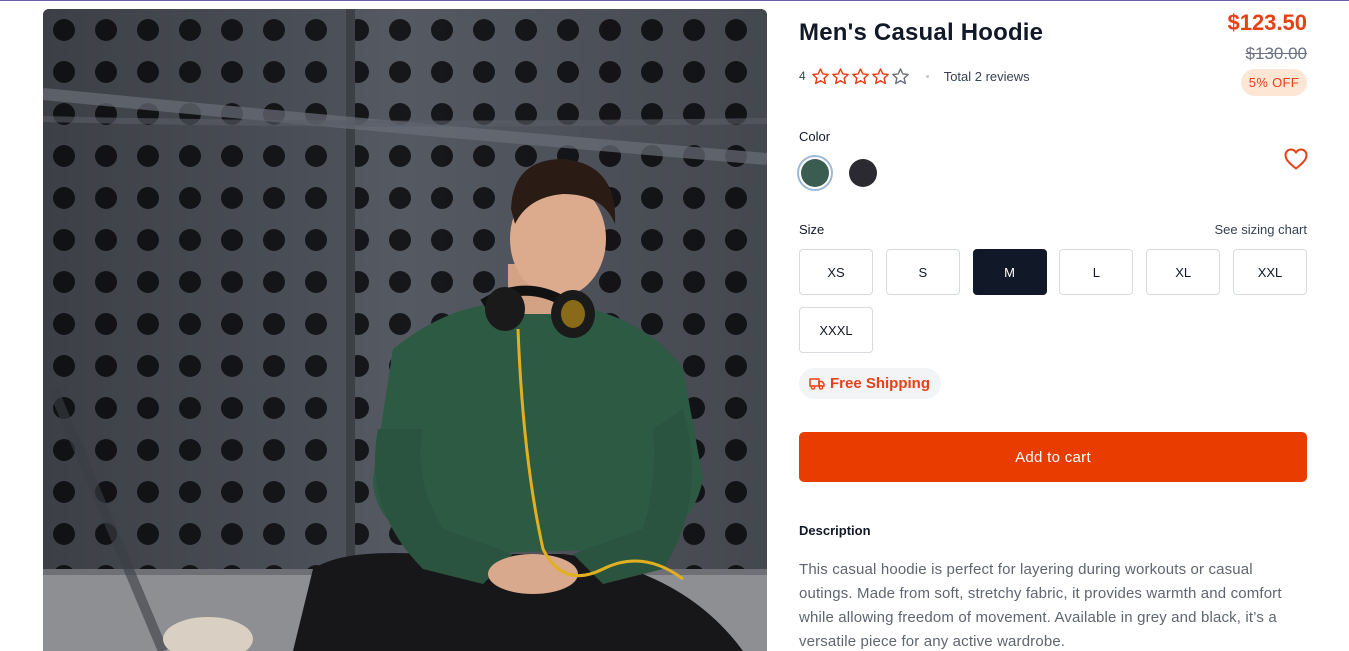 This screenshot has width=1349, height=651. I want to click on size-option-xxxl: XXXL, so click(836, 330).